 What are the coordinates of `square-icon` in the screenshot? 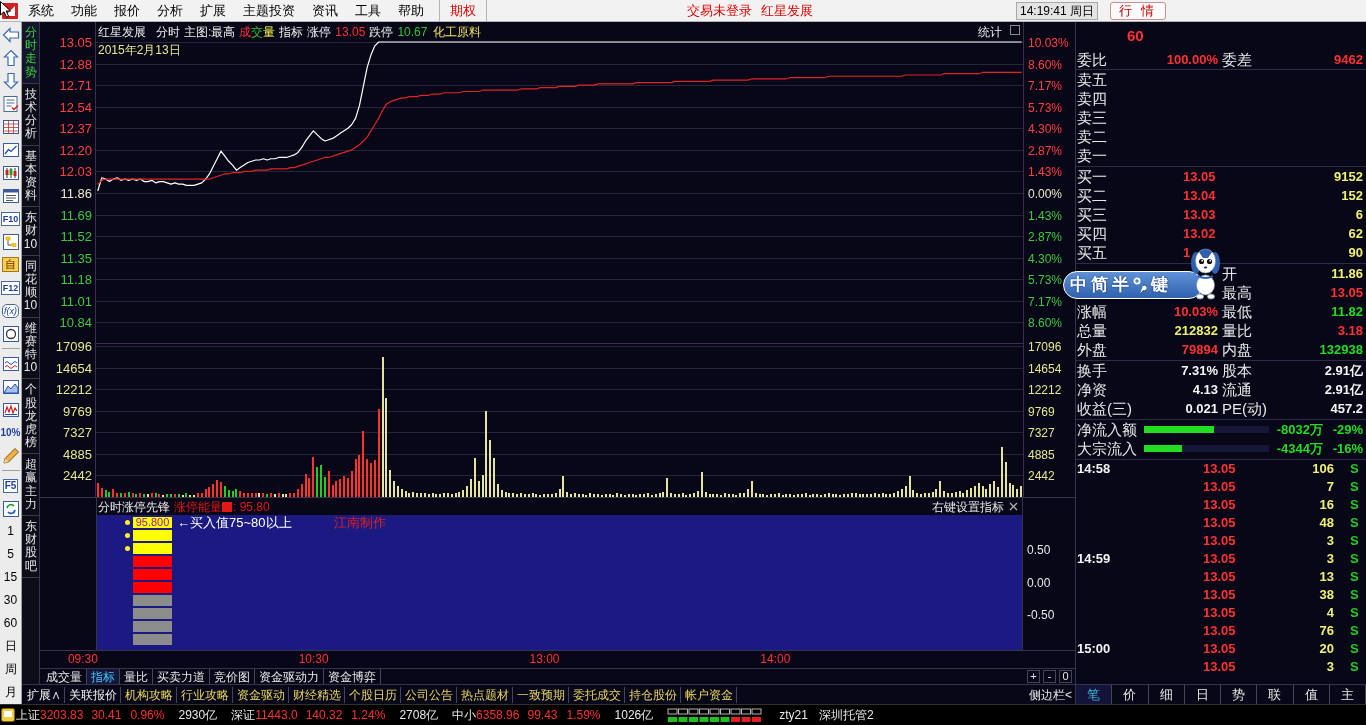 It's located at (1015, 30).